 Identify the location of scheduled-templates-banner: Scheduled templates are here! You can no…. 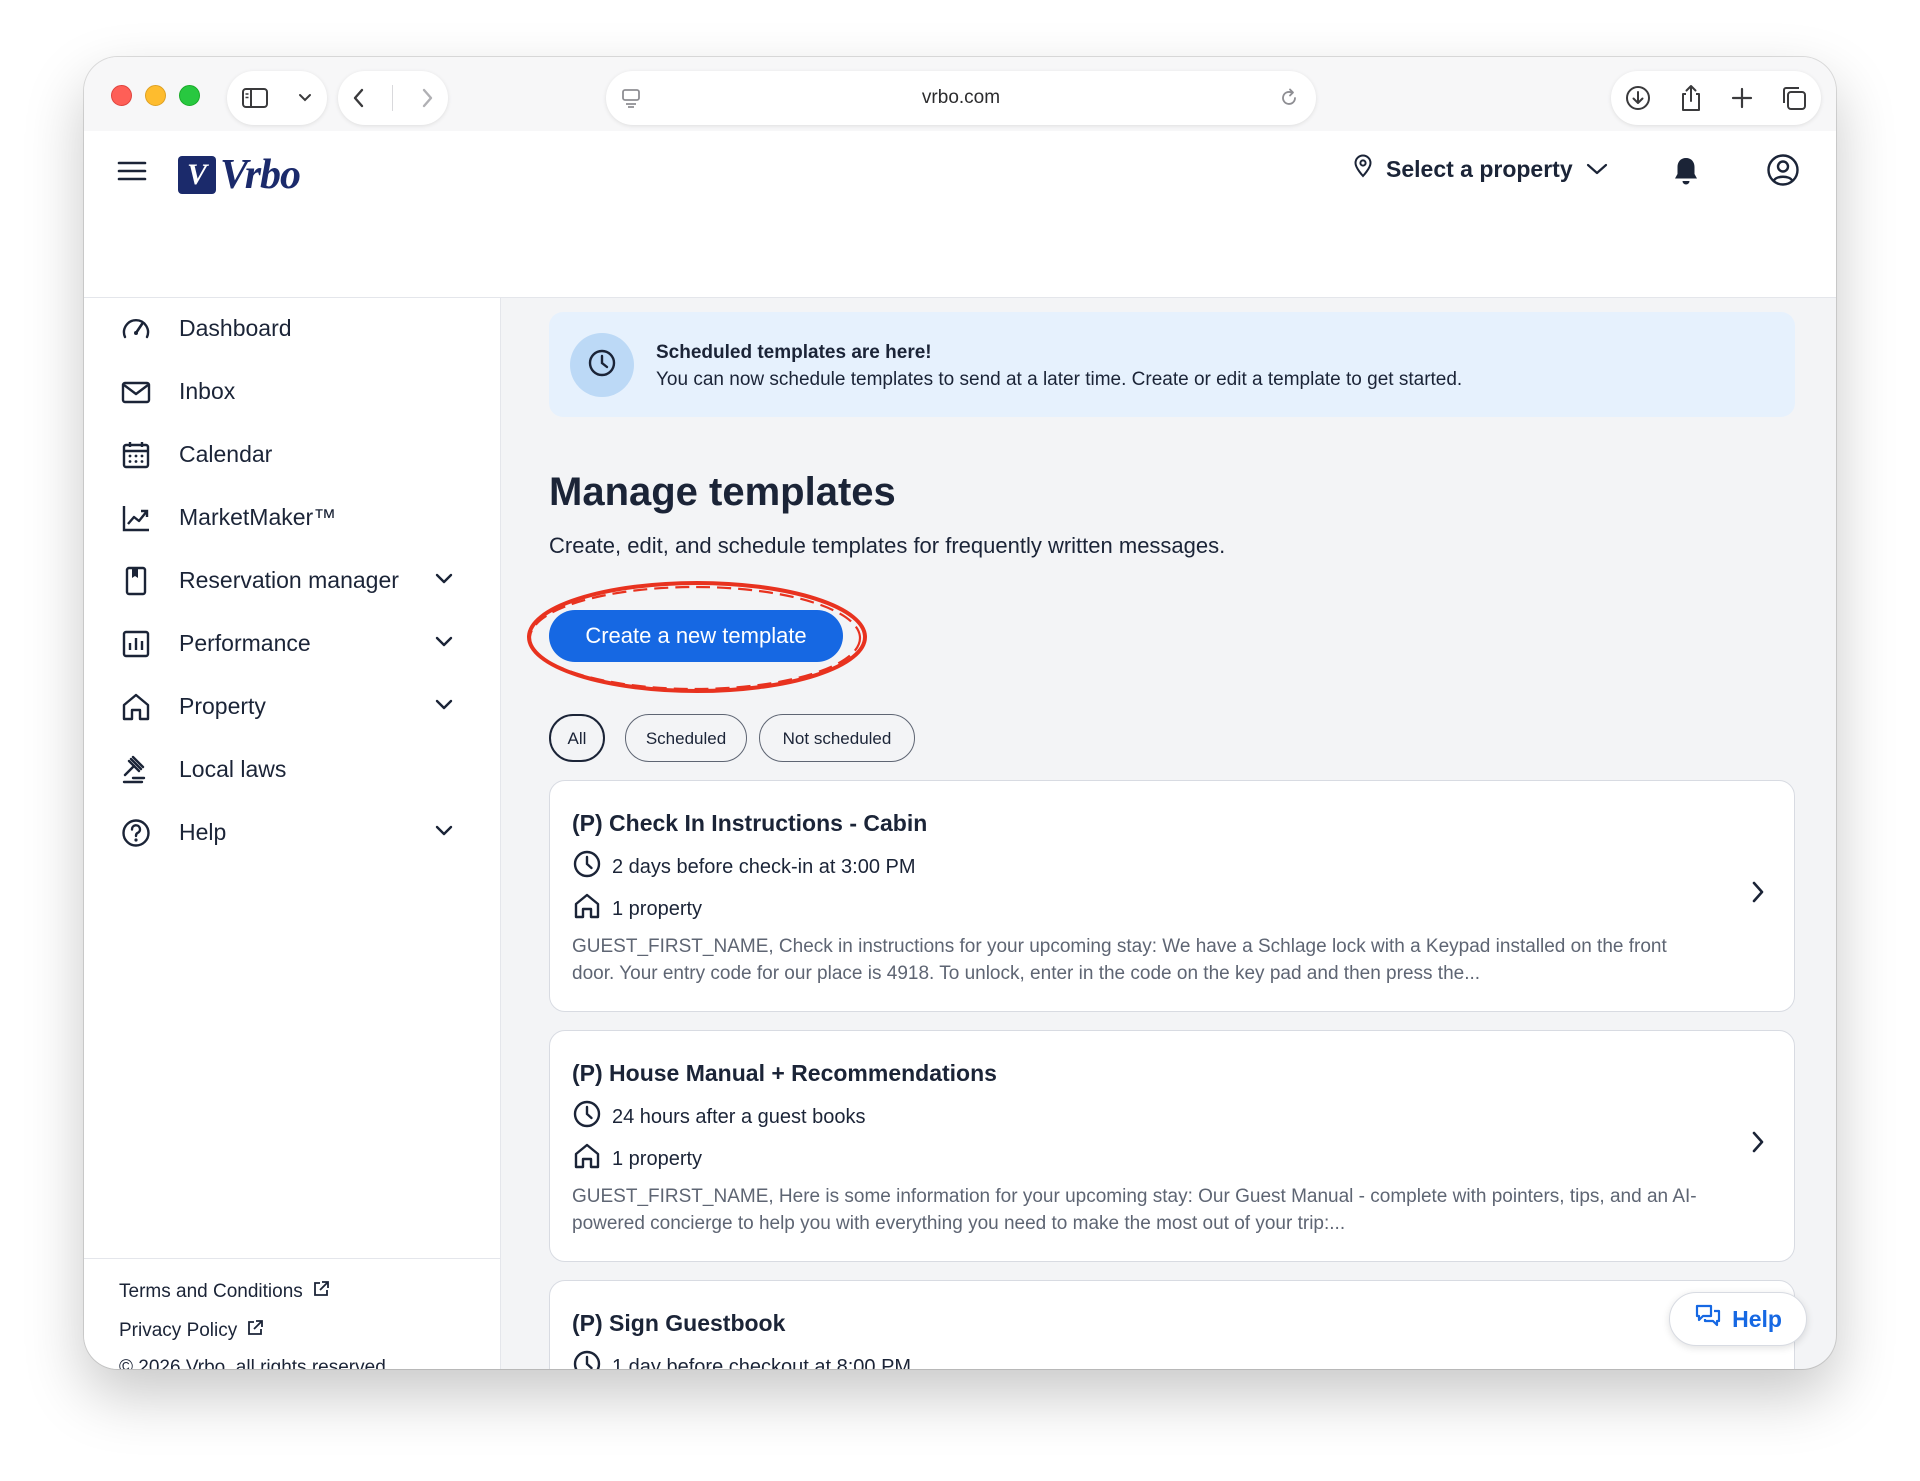
(1172, 364).